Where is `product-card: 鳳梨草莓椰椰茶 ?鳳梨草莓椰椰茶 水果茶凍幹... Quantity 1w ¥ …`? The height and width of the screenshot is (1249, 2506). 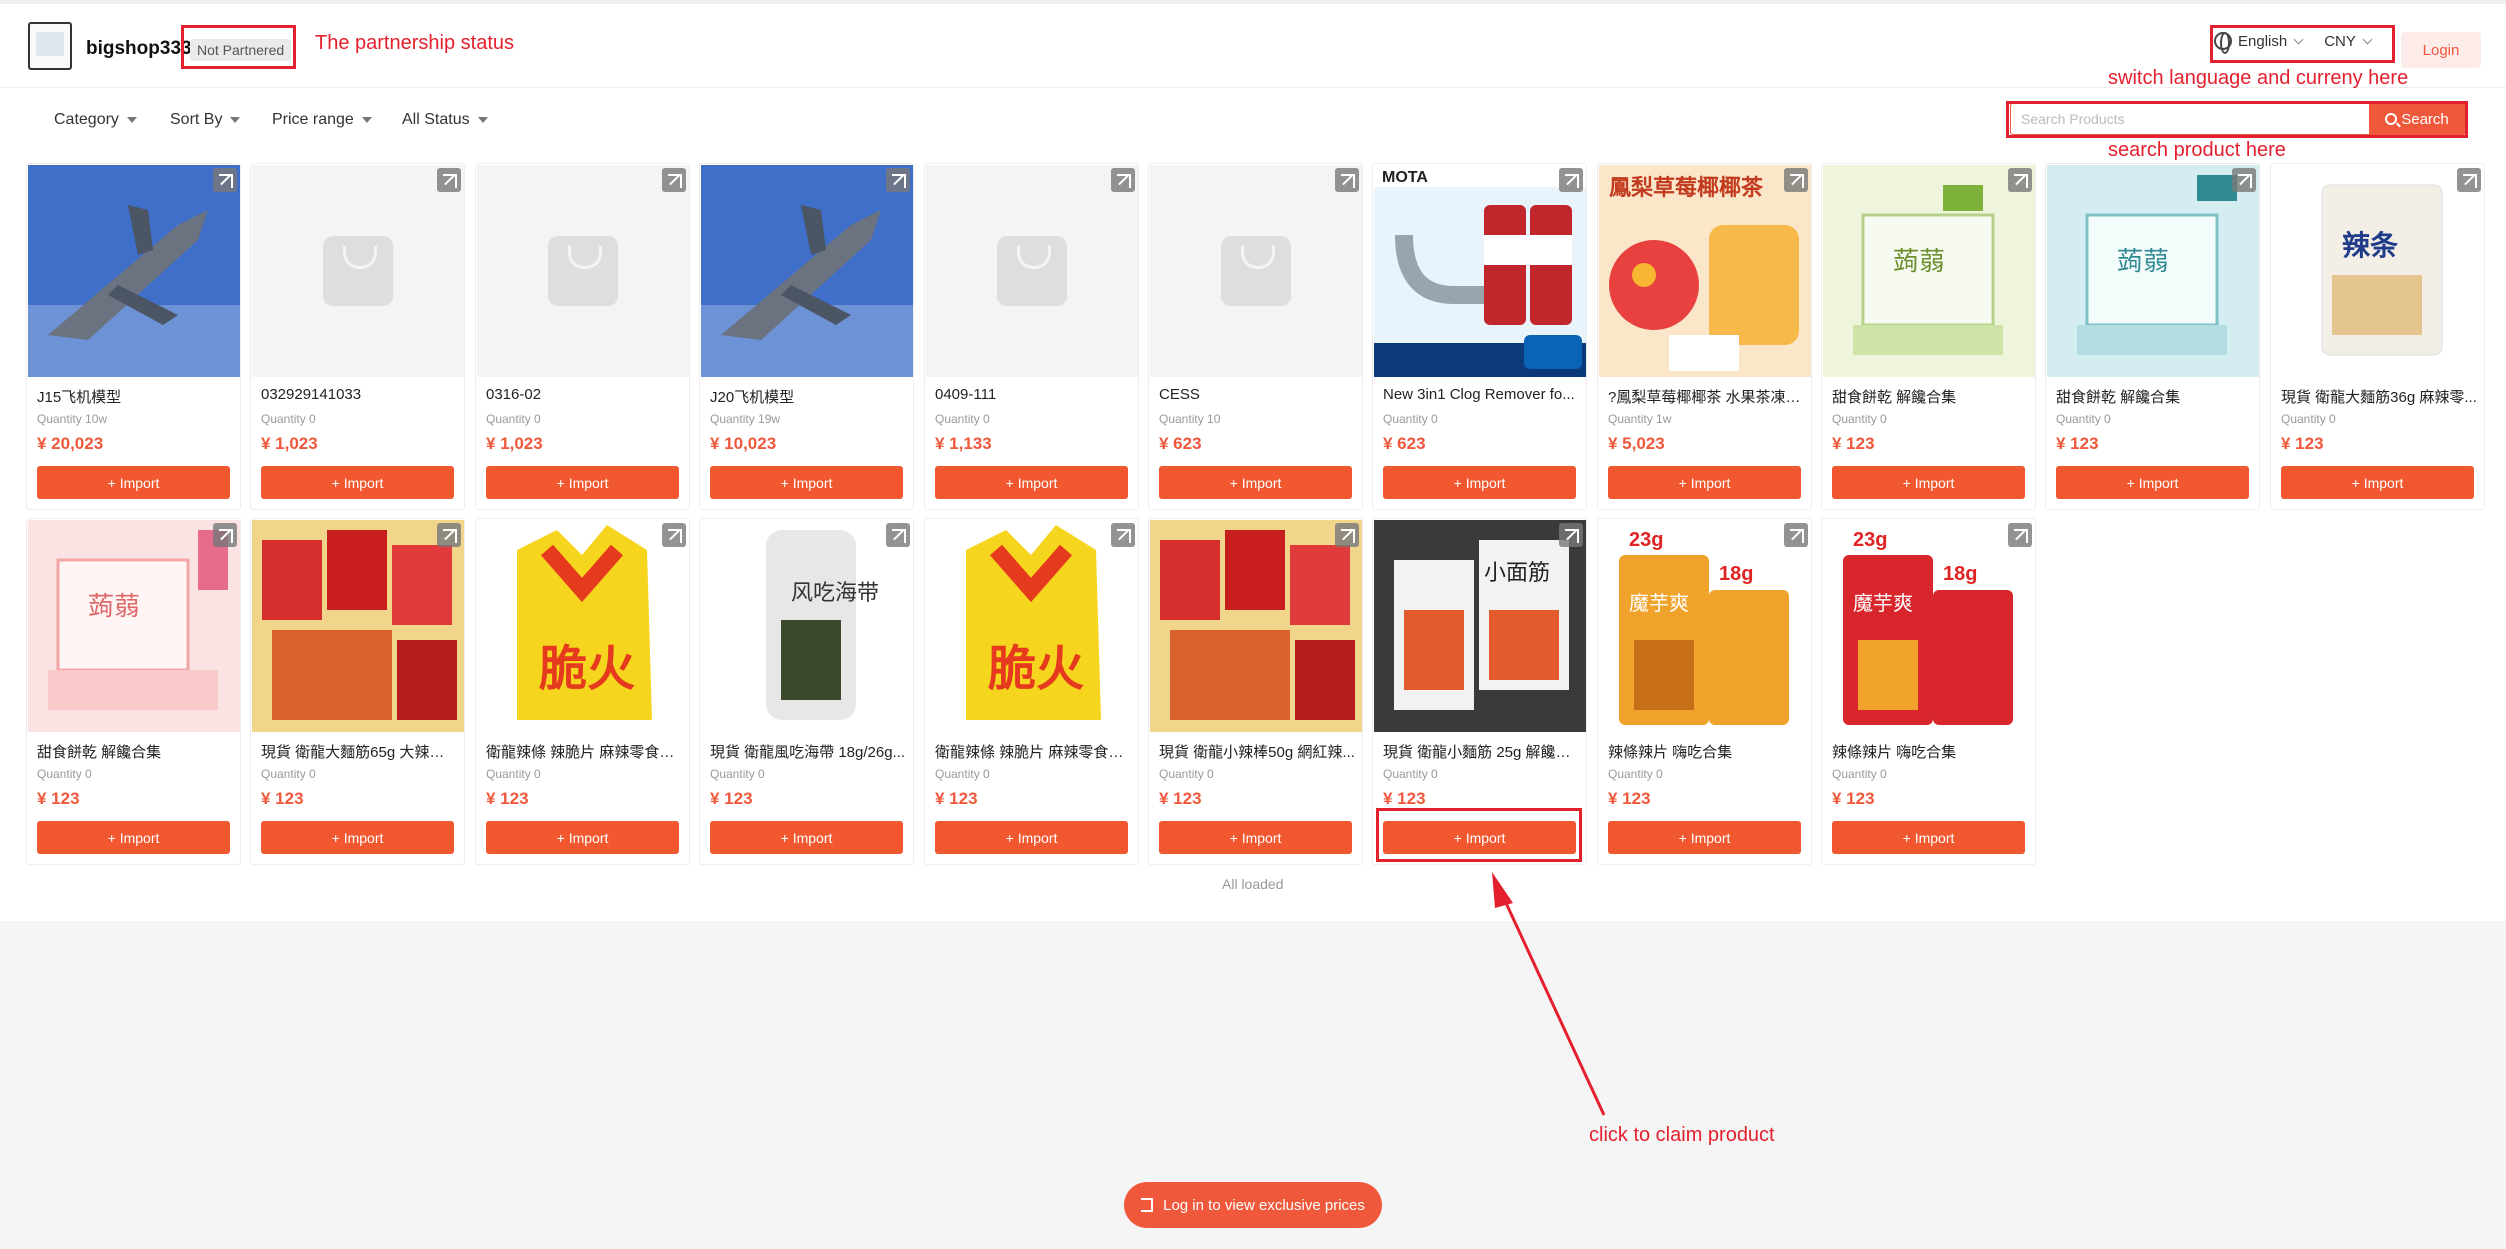 product-card: 鳳梨草莓椰椰茶 ?鳳梨草莓椰椰茶 水果茶凍幹... Quantity 1w ¥ … is located at coordinates (1704, 336).